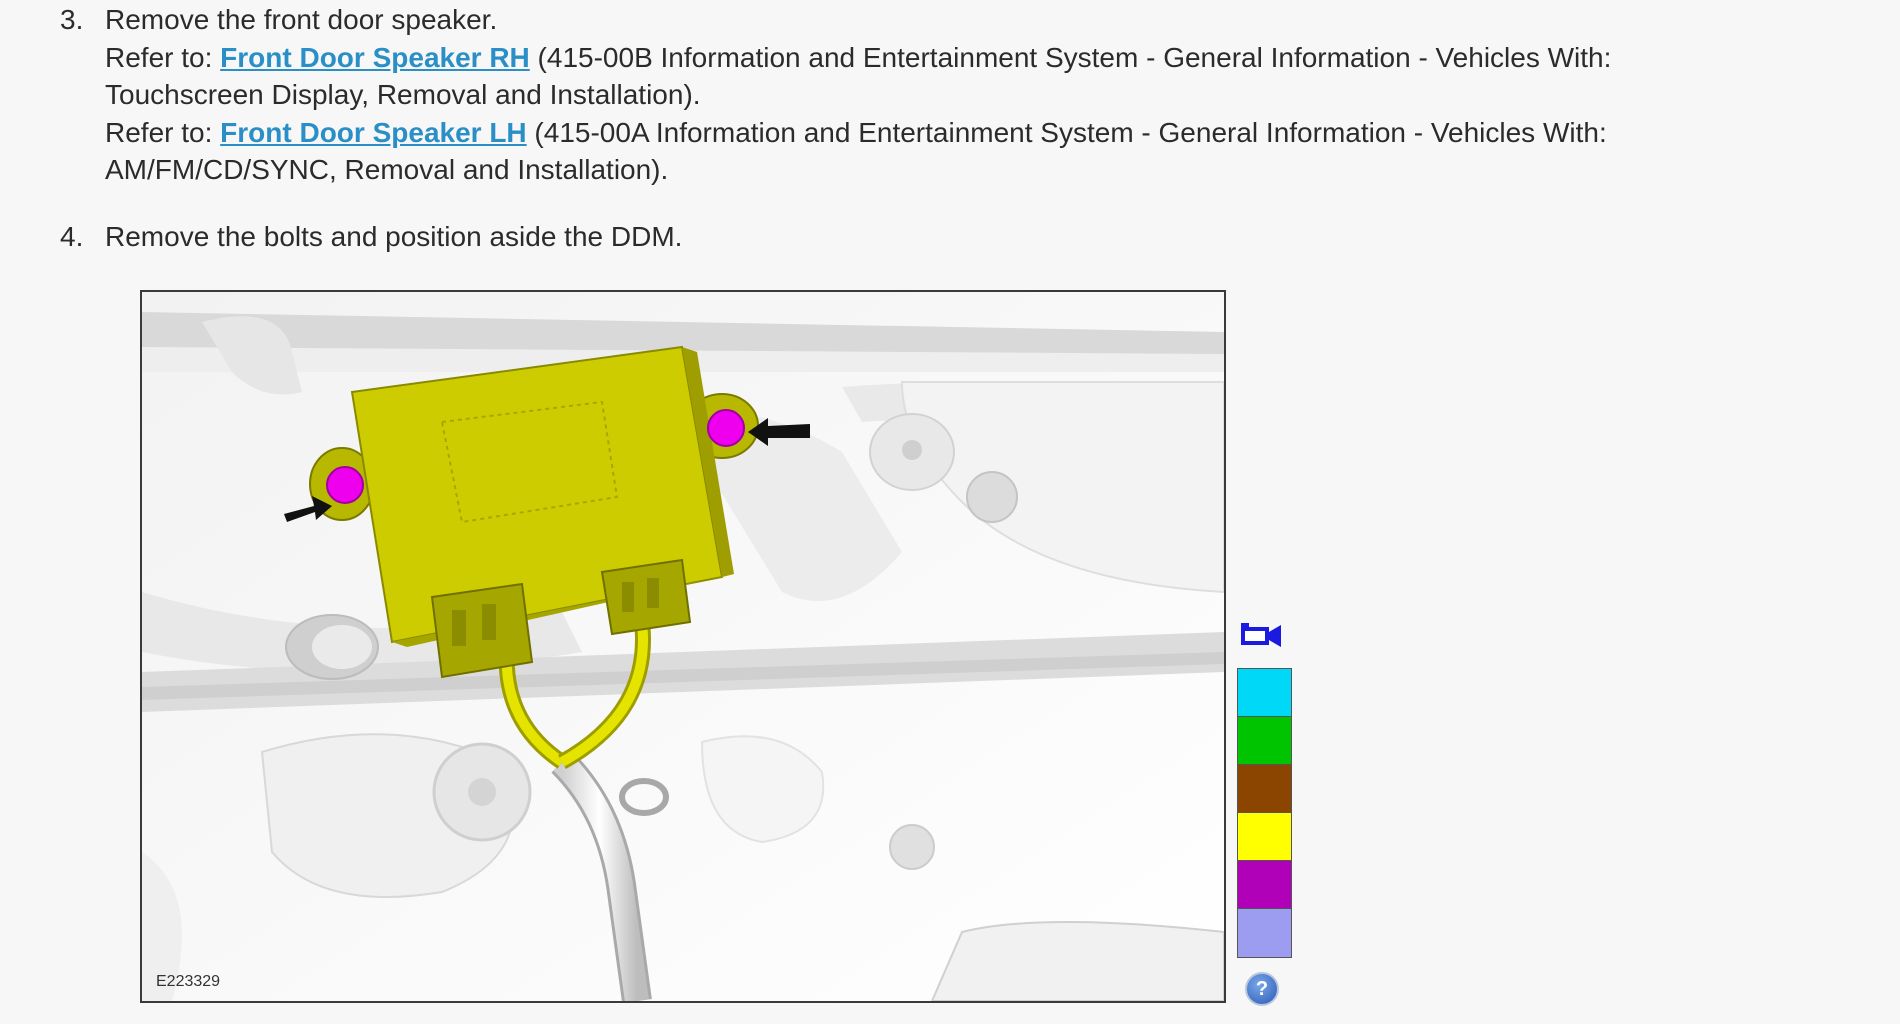 The width and height of the screenshot is (1900, 1024). What do you see at coordinates (1264, 885) in the screenshot?
I see `color-swatch-magenta` at bounding box center [1264, 885].